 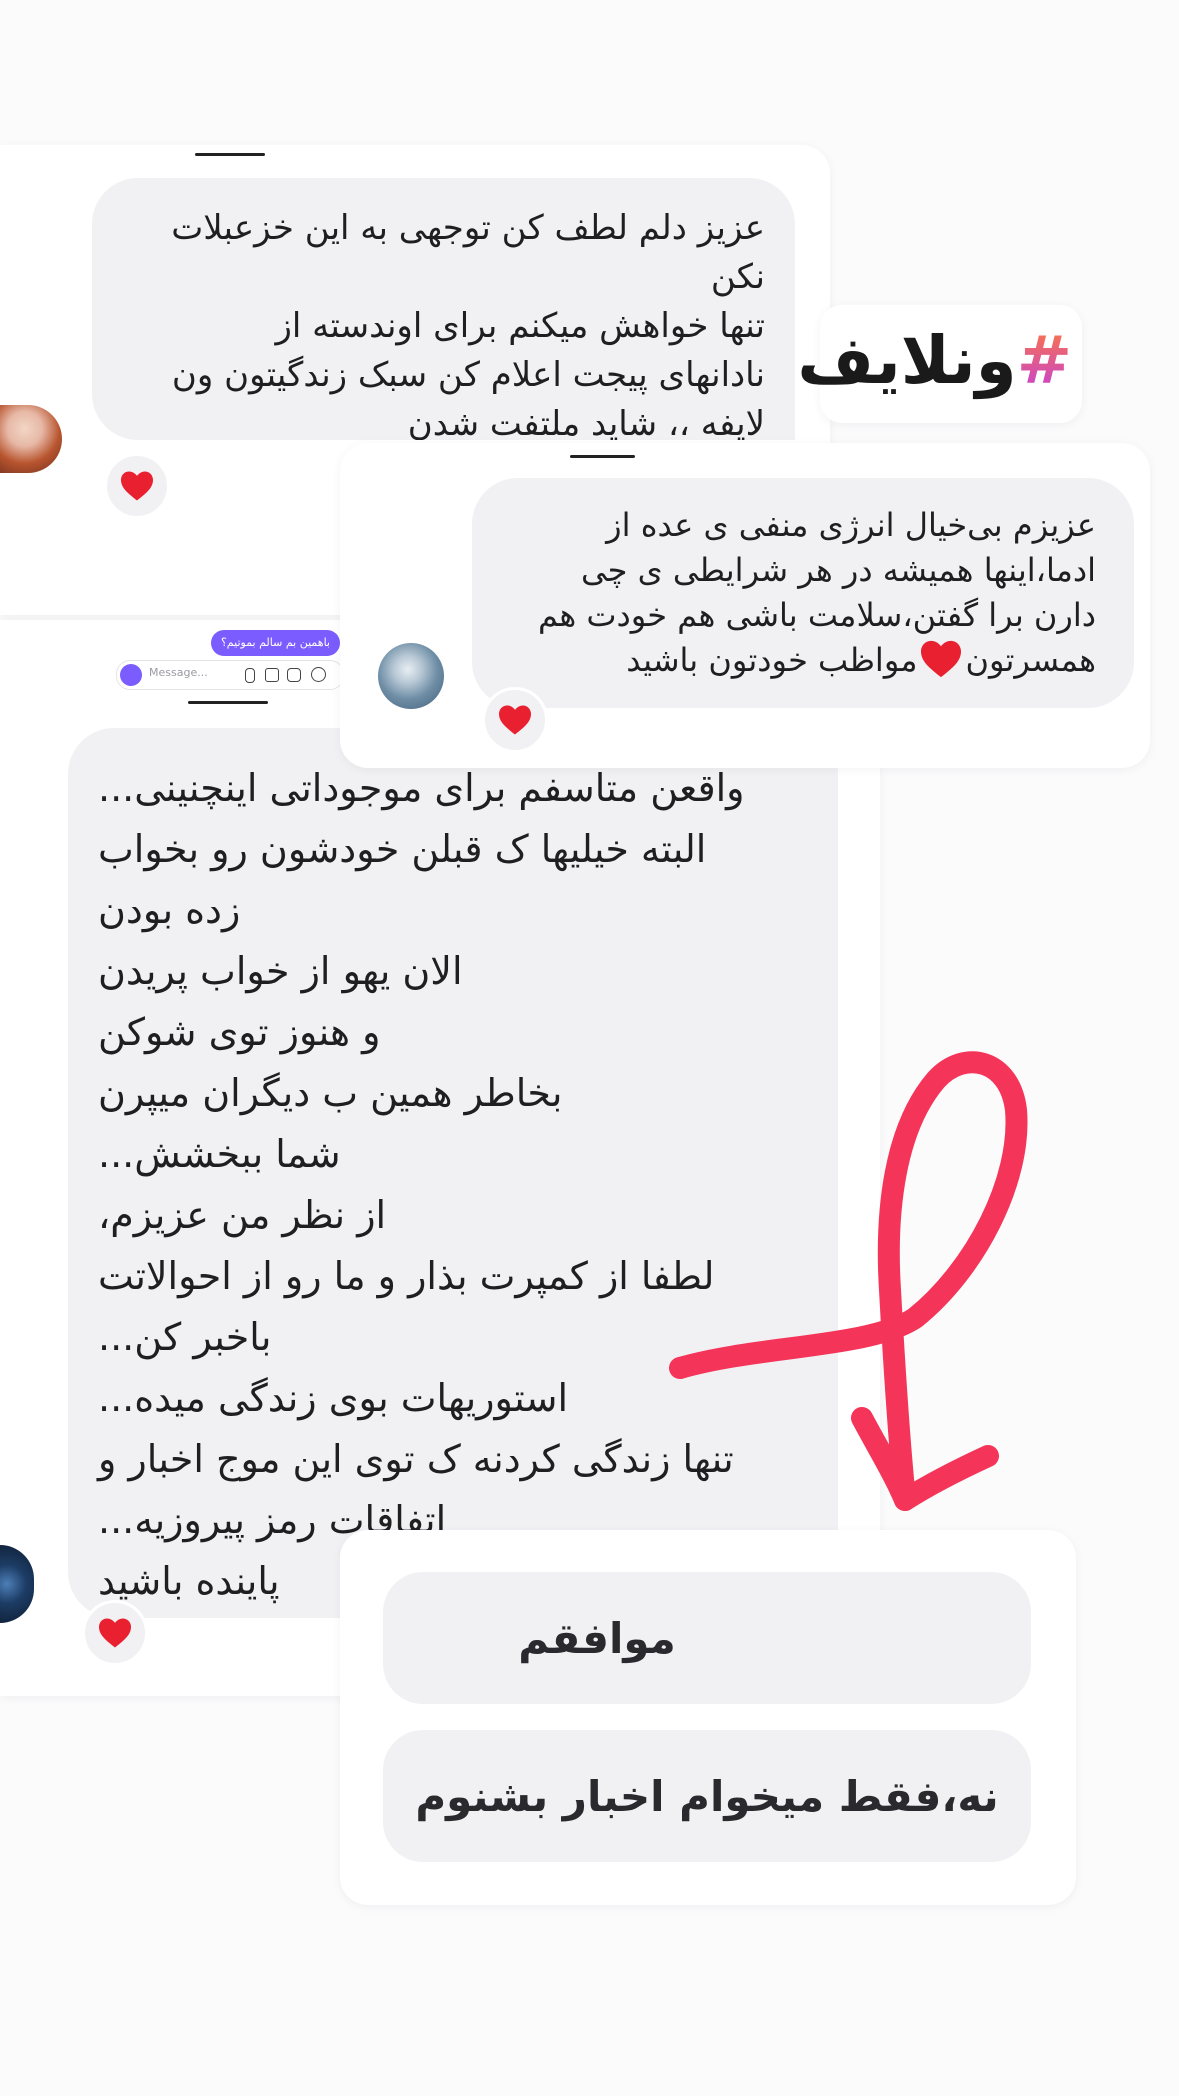 I want to click on chat-preview-bubble: باهمین بم سالم بموتیم؟, so click(x=275, y=643).